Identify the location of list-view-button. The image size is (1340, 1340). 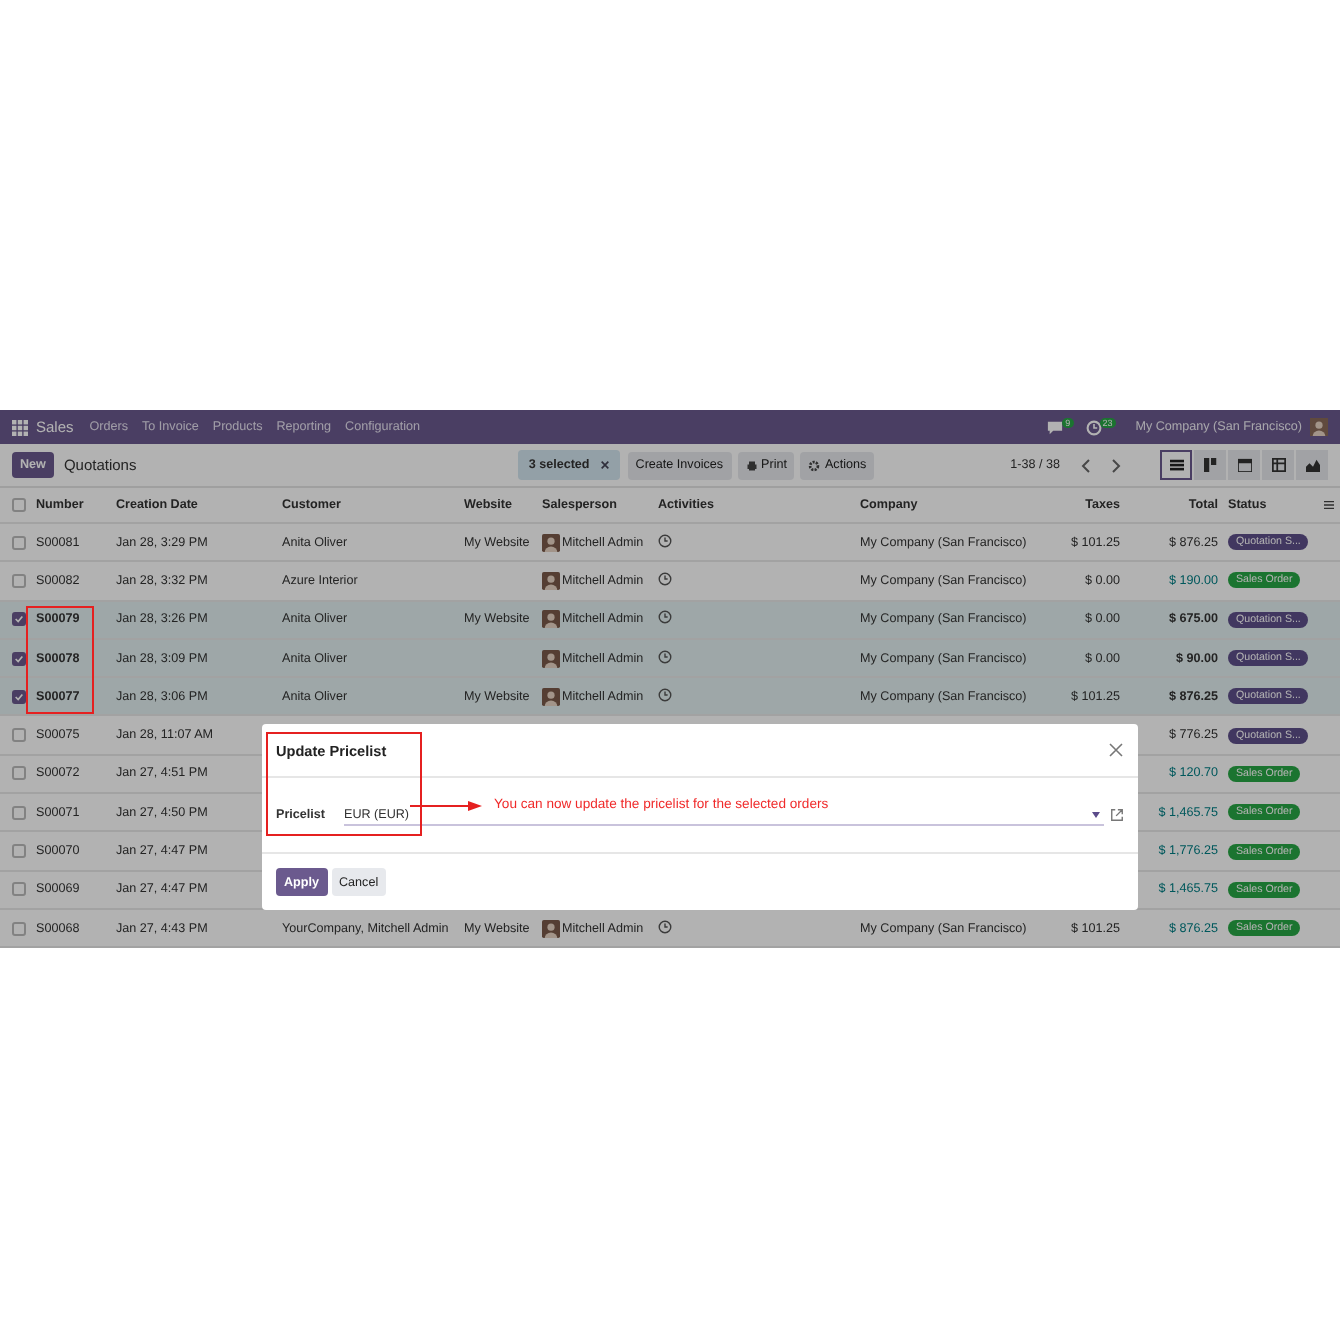
(1176, 465).